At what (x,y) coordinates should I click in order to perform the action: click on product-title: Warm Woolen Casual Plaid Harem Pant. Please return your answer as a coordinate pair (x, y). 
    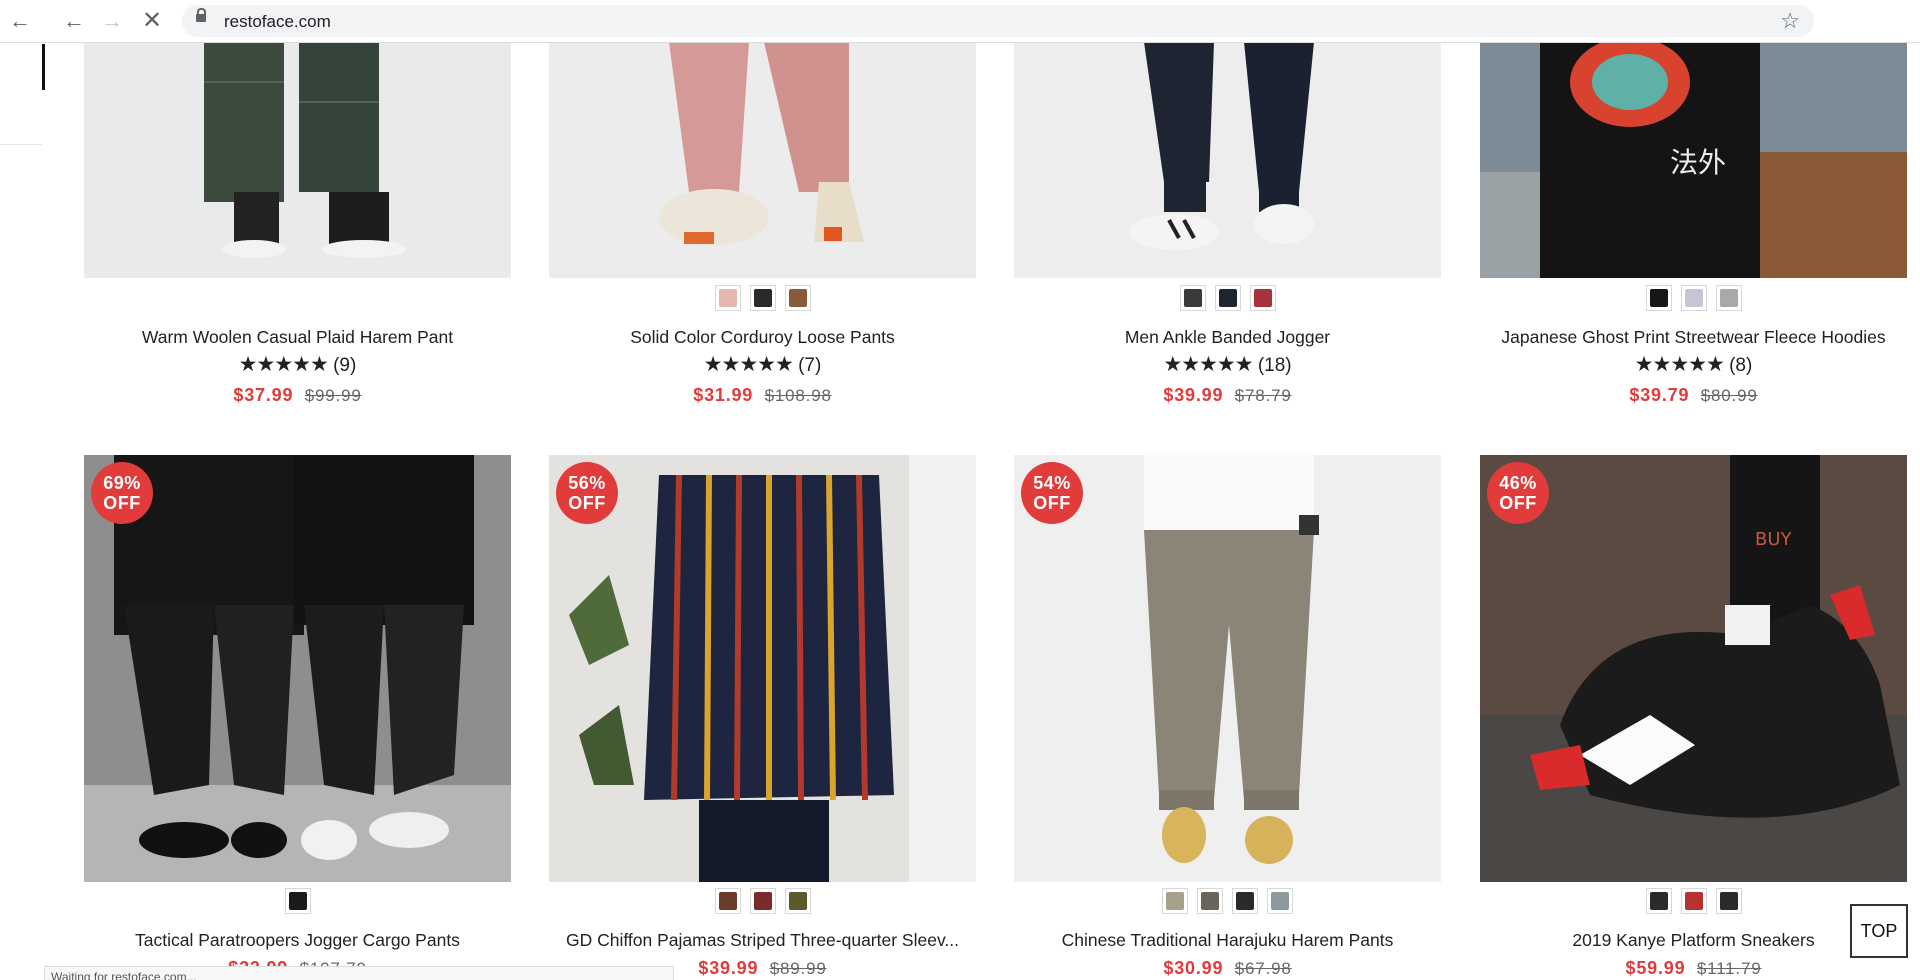
    Looking at the image, I should click on (297, 337).